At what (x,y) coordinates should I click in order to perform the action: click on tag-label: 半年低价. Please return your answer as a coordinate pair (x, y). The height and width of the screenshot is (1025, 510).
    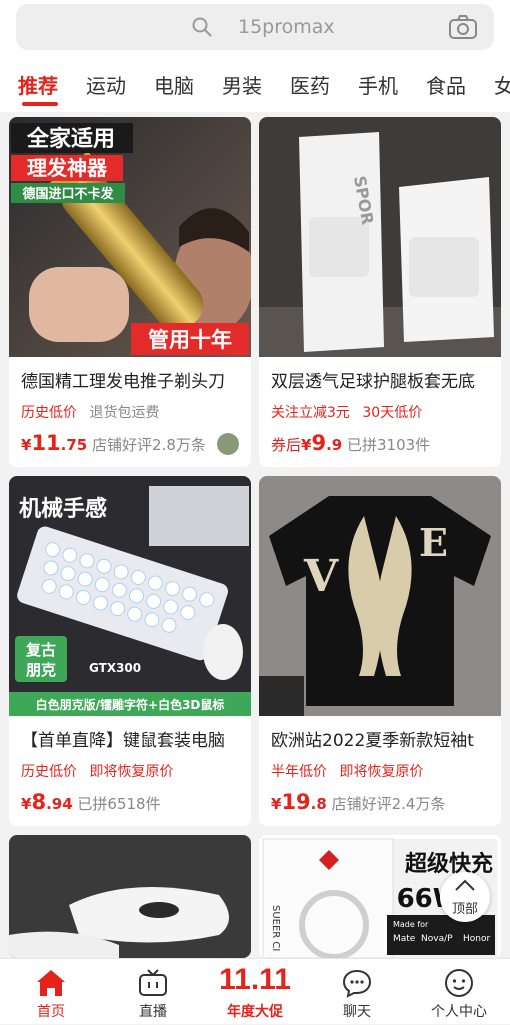
    Looking at the image, I should click on (299, 772).